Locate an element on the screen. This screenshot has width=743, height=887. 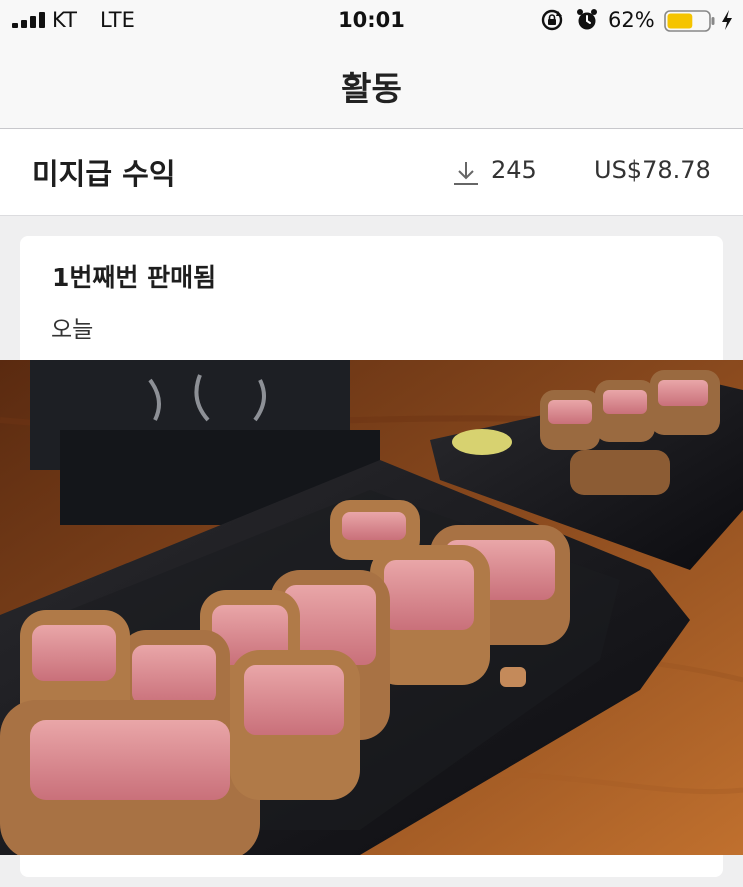
unpaid-earnings-amount: US$78.78 is located at coordinates (652, 170).